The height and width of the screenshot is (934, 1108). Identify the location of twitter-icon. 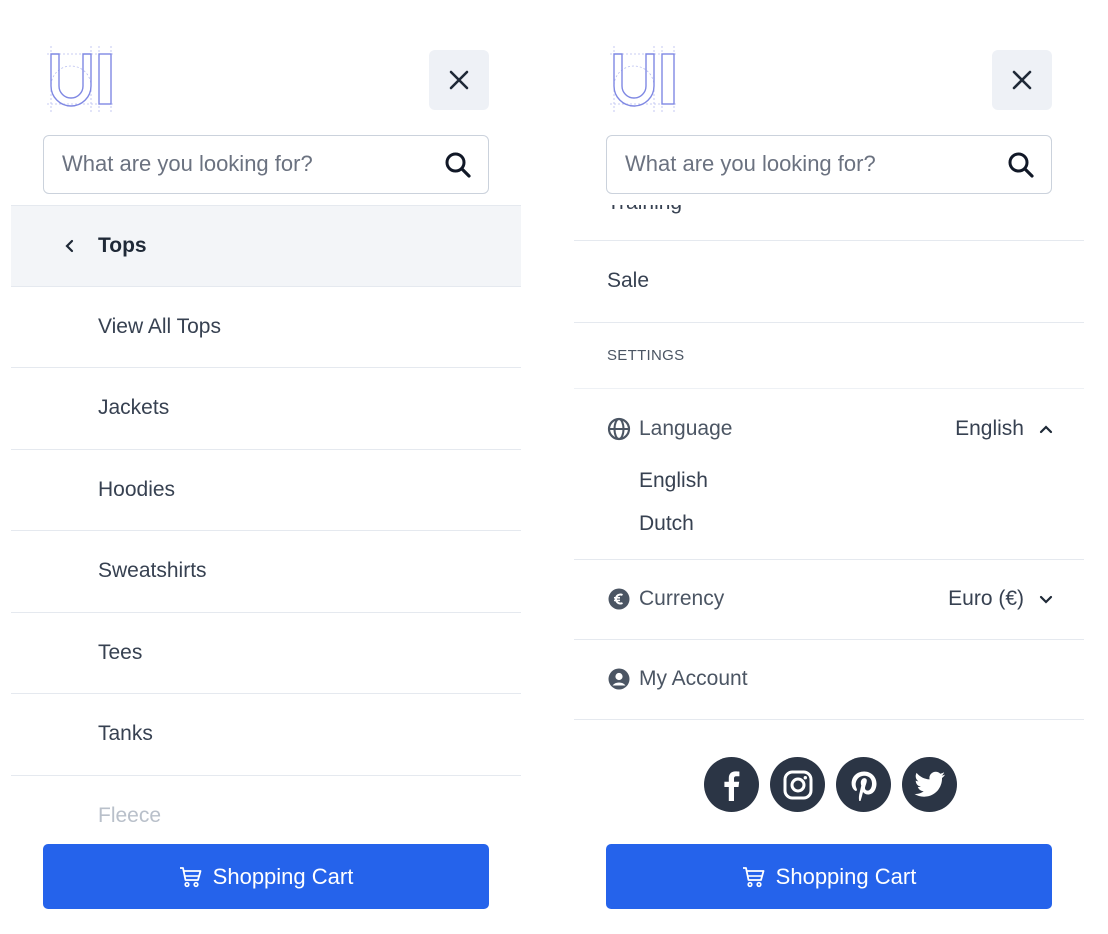
(929, 784).